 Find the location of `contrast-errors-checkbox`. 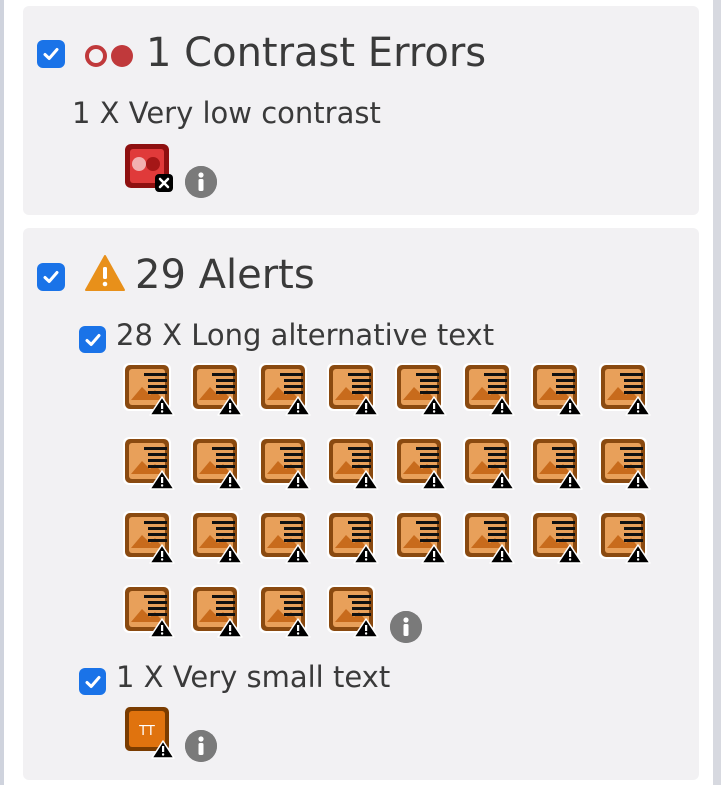

contrast-errors-checkbox is located at coordinates (51, 54).